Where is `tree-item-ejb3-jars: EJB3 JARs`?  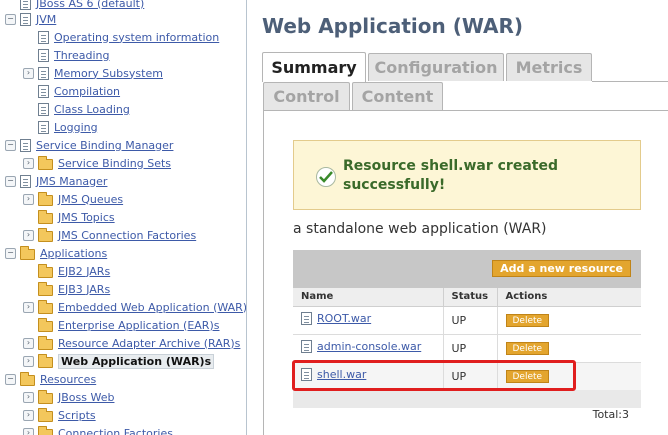 tree-item-ejb3-jars: EJB3 JARs is located at coordinates (66, 289).